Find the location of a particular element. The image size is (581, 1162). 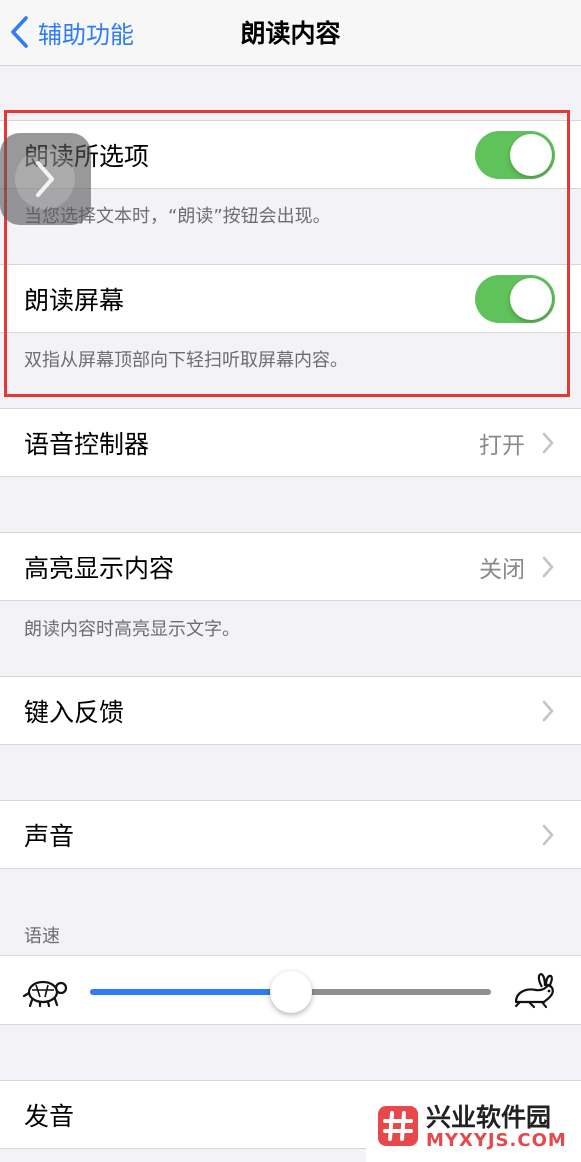

turtle-icon is located at coordinates (45, 994).